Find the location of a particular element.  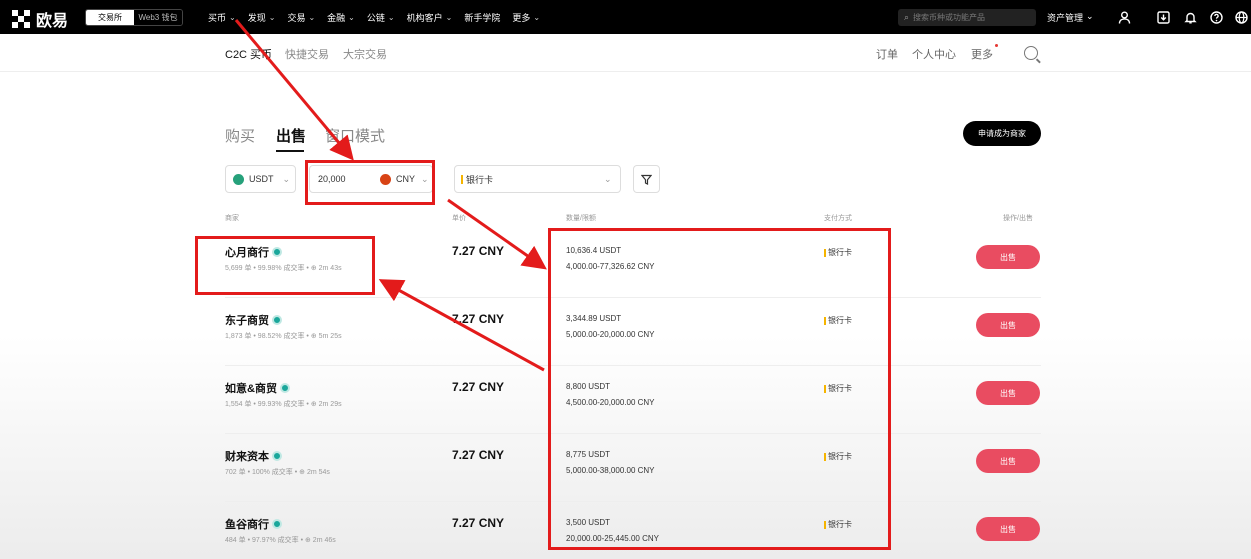

arrow-to-quantity is located at coordinates (497, 234).